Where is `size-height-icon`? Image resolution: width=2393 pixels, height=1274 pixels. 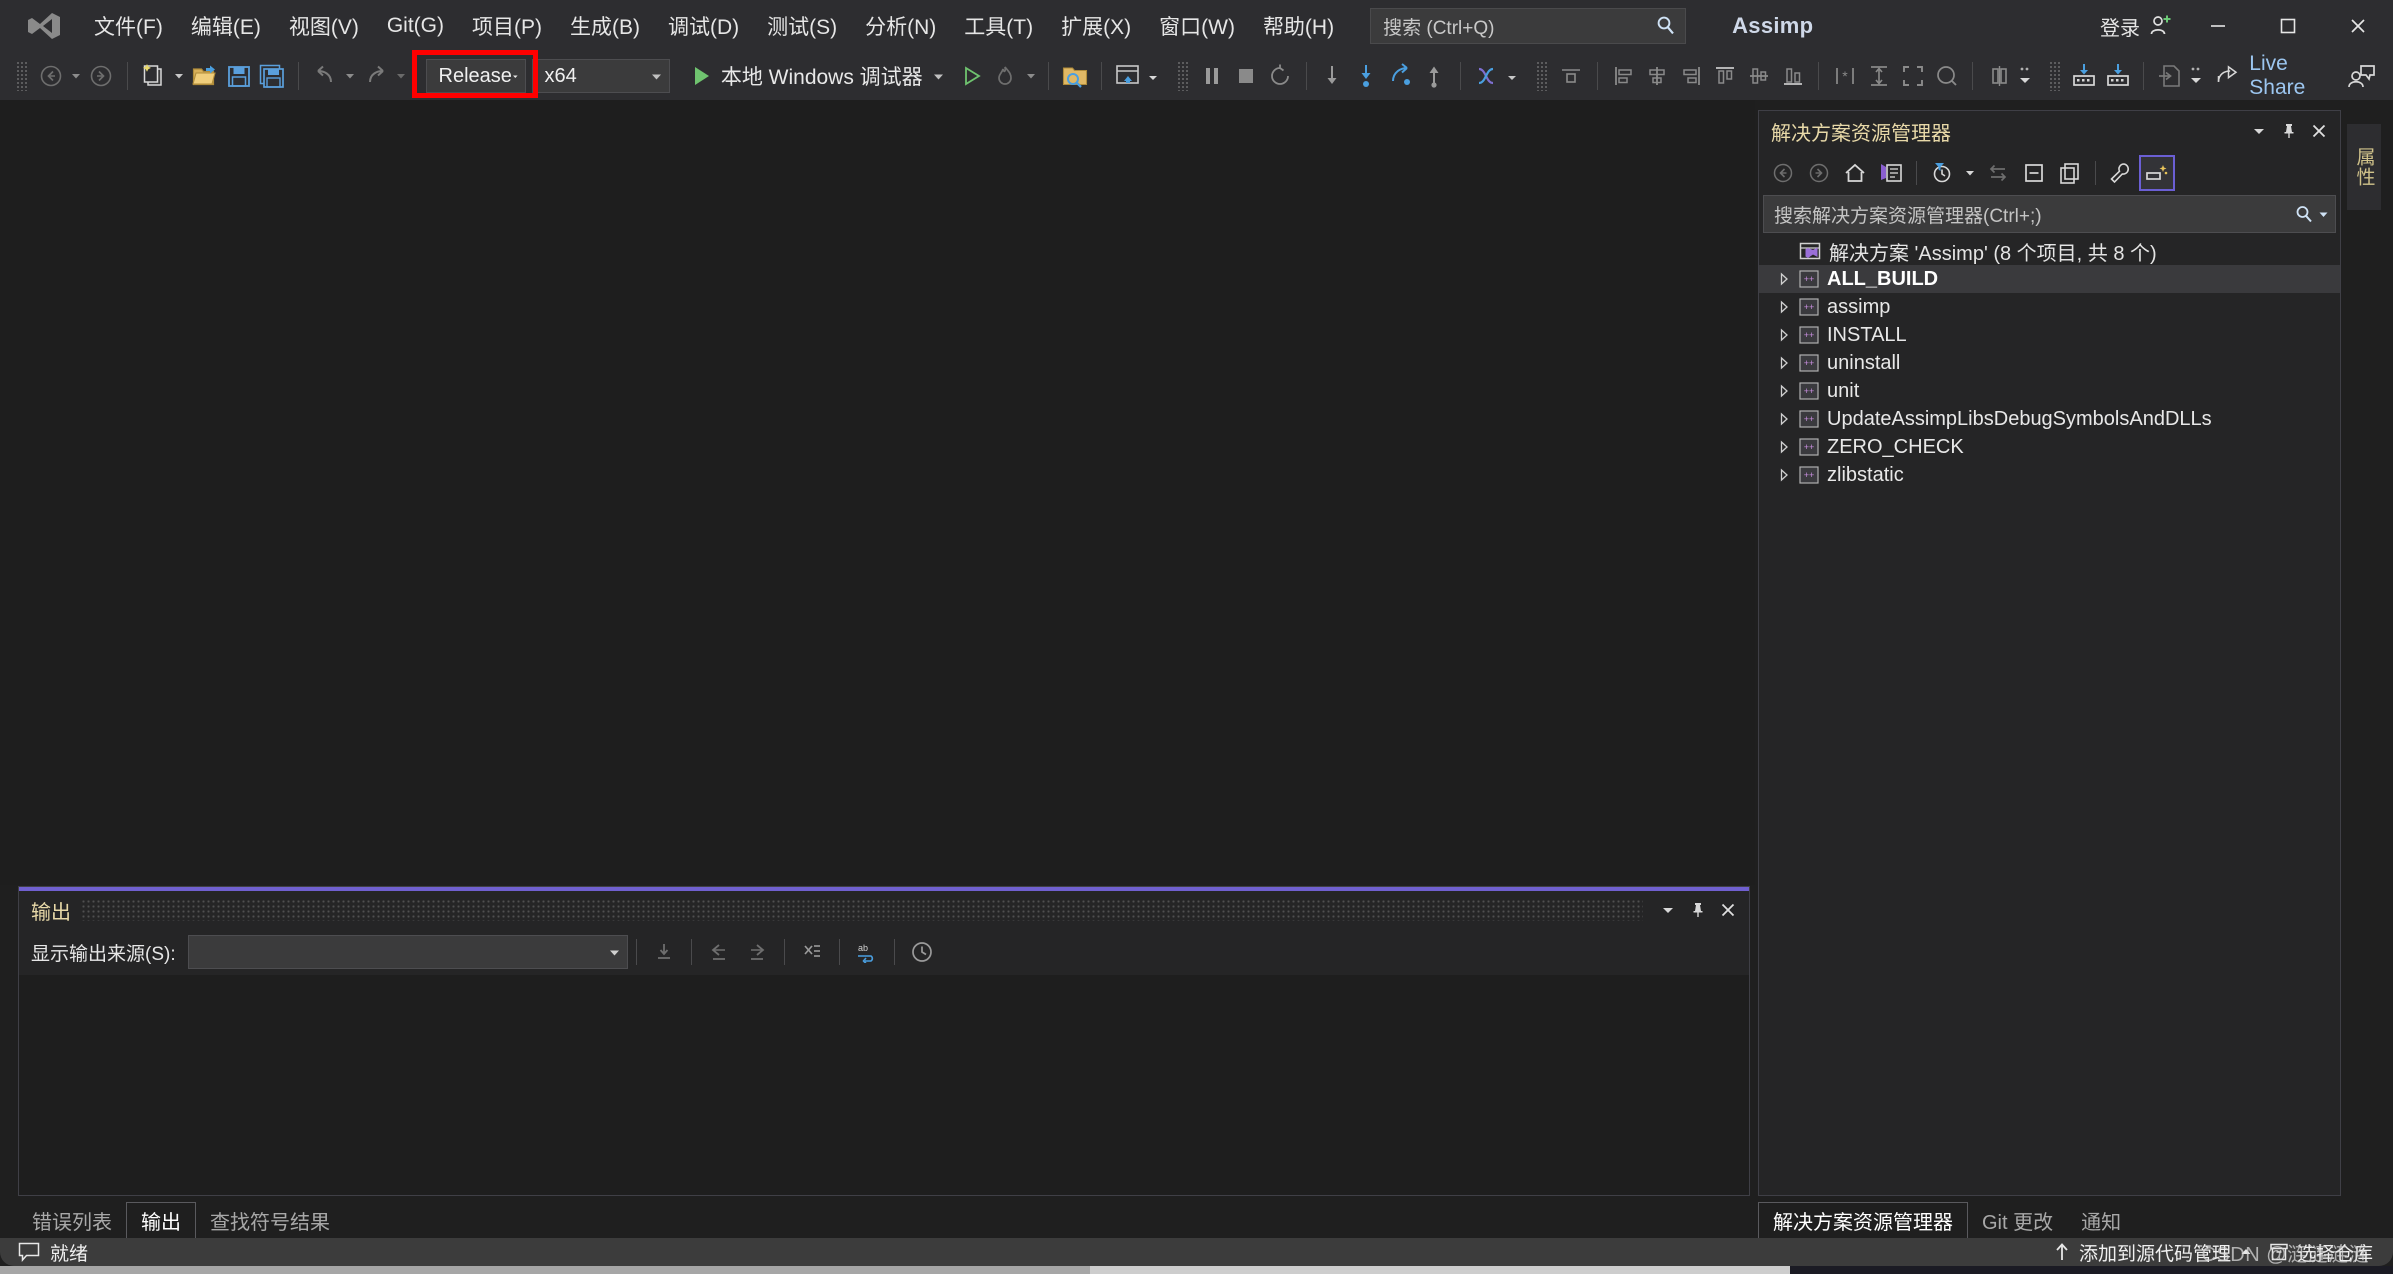 size-height-icon is located at coordinates (1879, 76).